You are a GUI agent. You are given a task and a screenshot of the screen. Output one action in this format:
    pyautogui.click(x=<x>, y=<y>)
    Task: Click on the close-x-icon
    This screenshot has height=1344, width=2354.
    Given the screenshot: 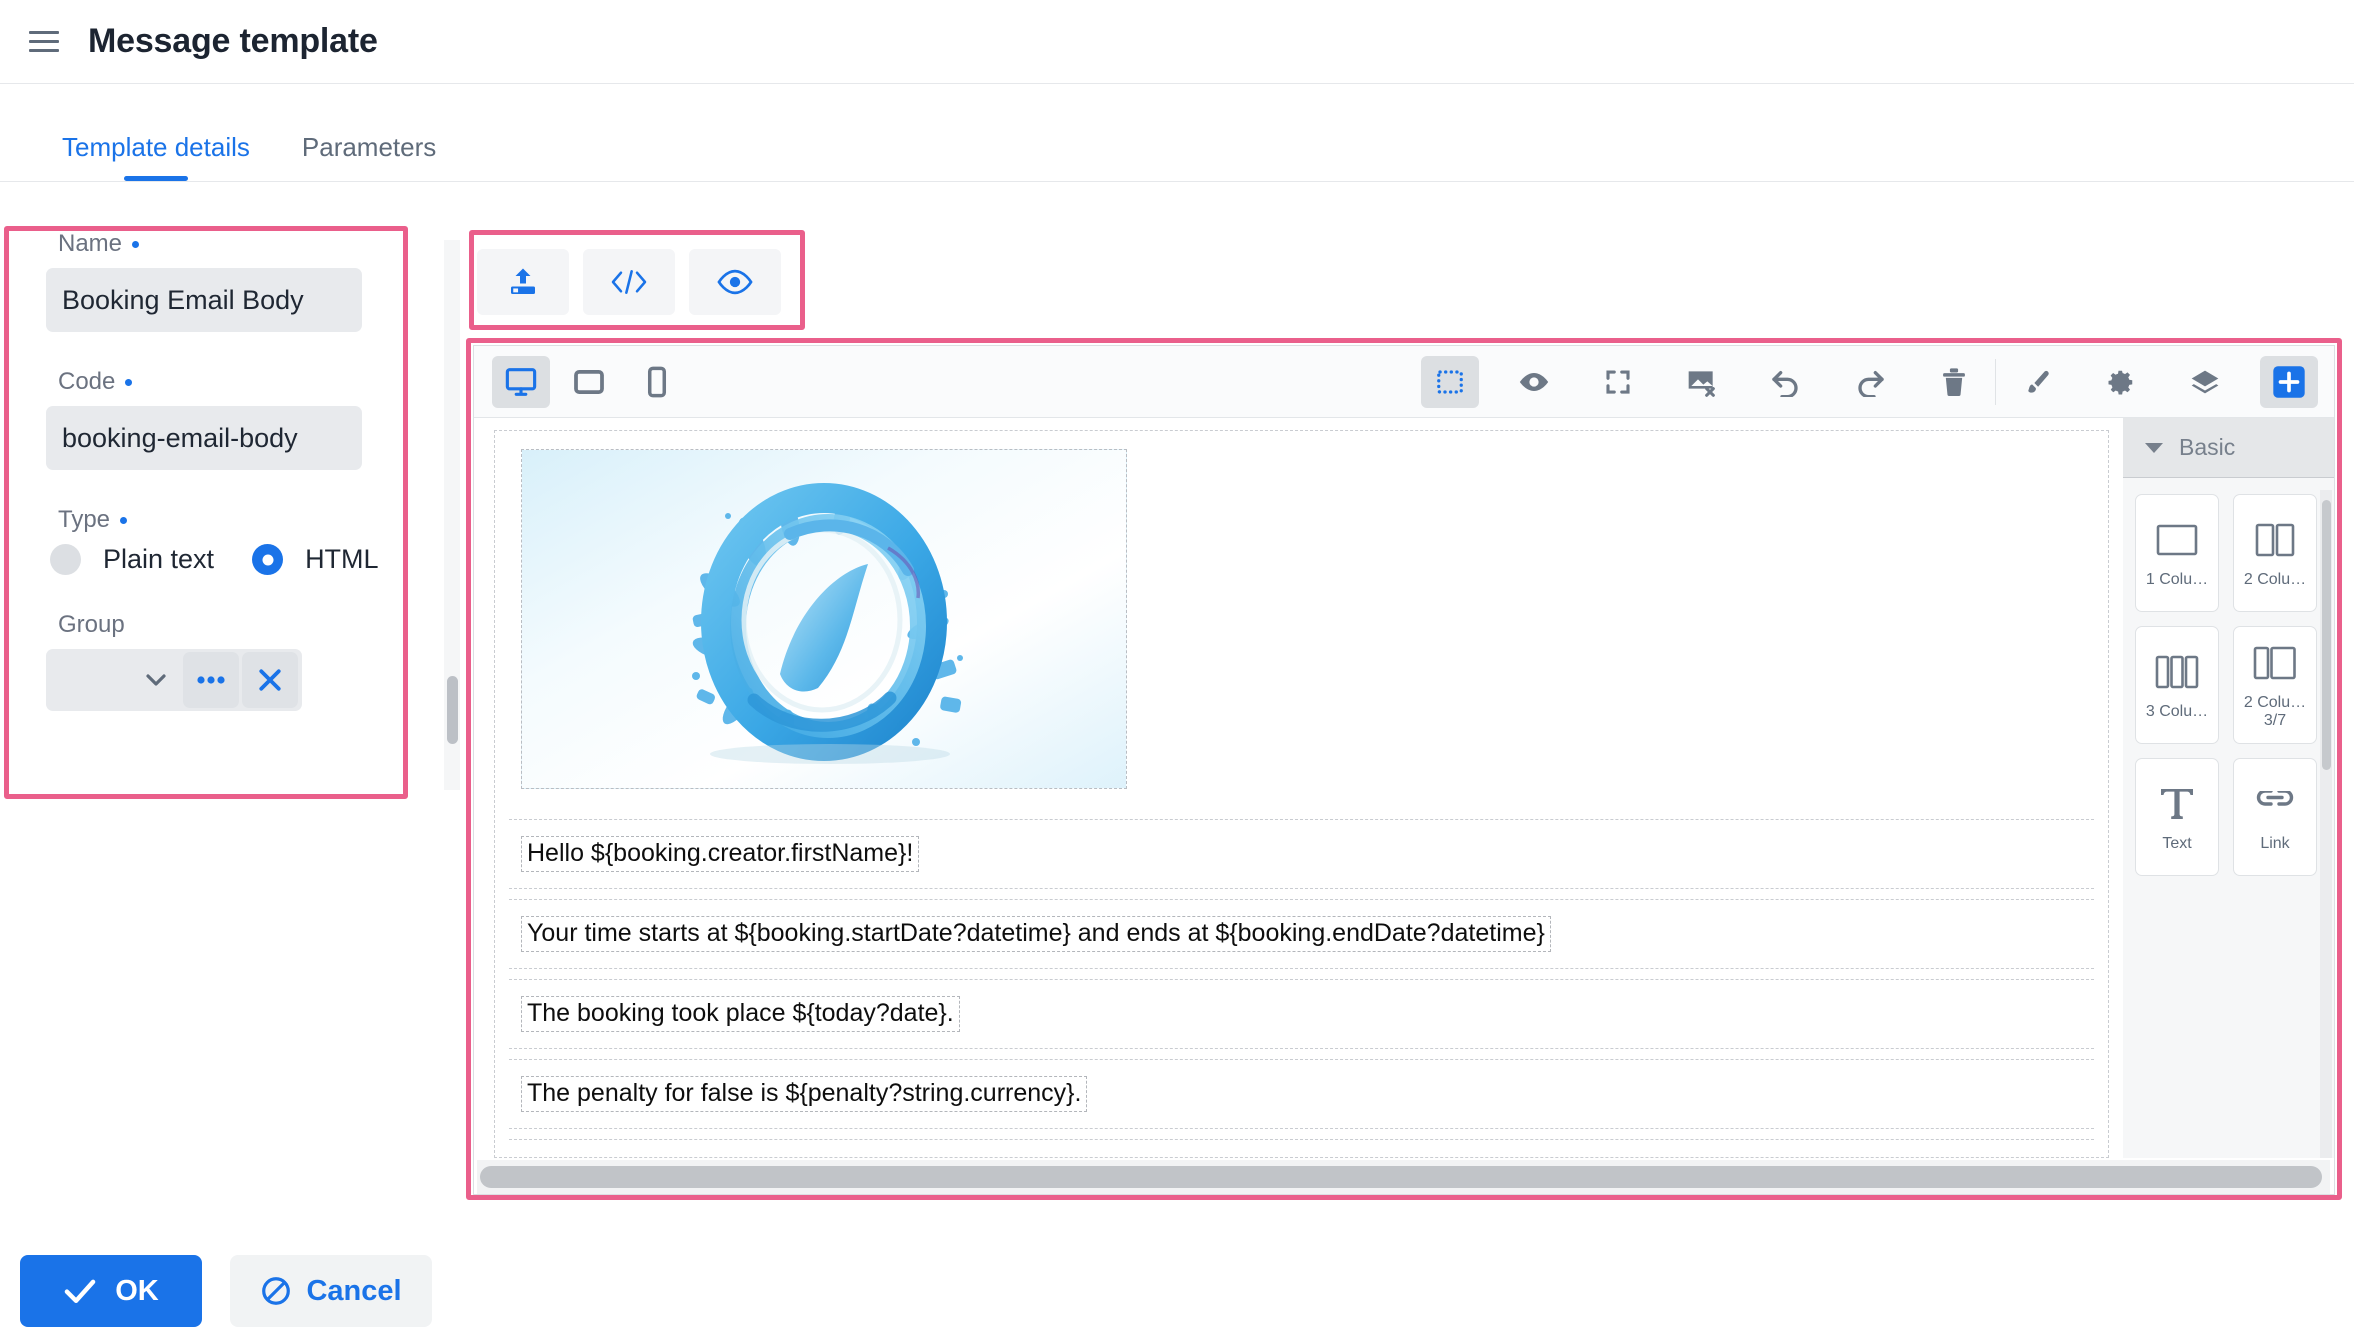 What is the action you would take?
    pyautogui.click(x=270, y=680)
    